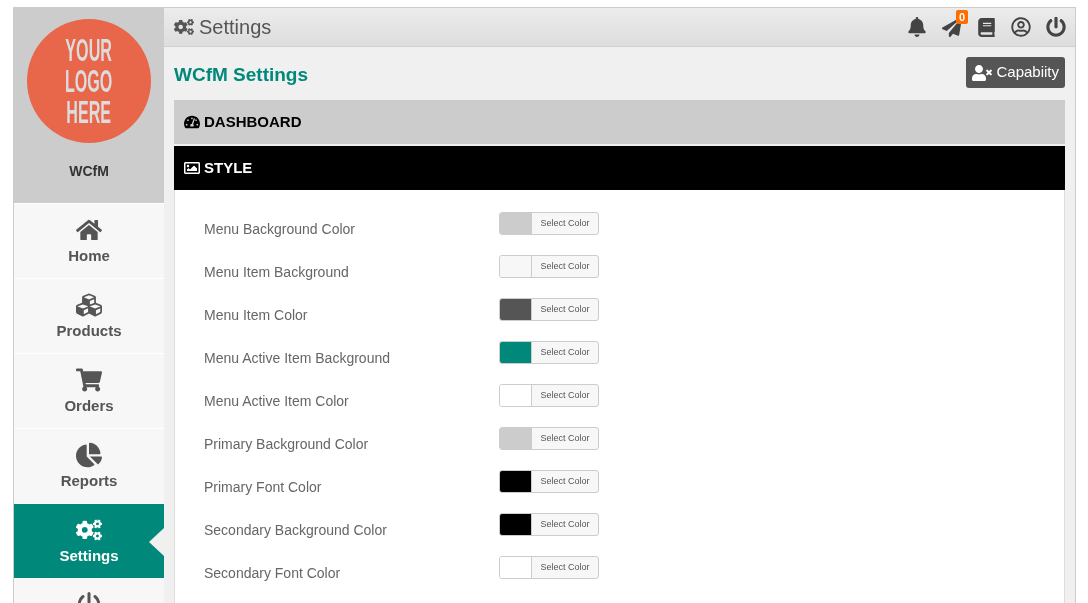 The width and height of the screenshot is (1088, 603). What do you see at coordinates (277, 401) in the screenshot?
I see `setting-label: Menu Active Item Color` at bounding box center [277, 401].